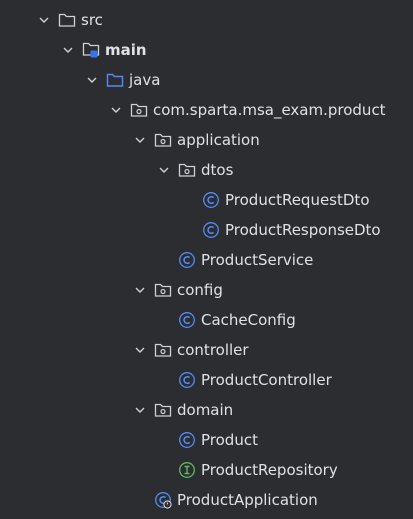 The height and width of the screenshot is (519, 413). I want to click on tree-item-config: config, so click(206, 290).